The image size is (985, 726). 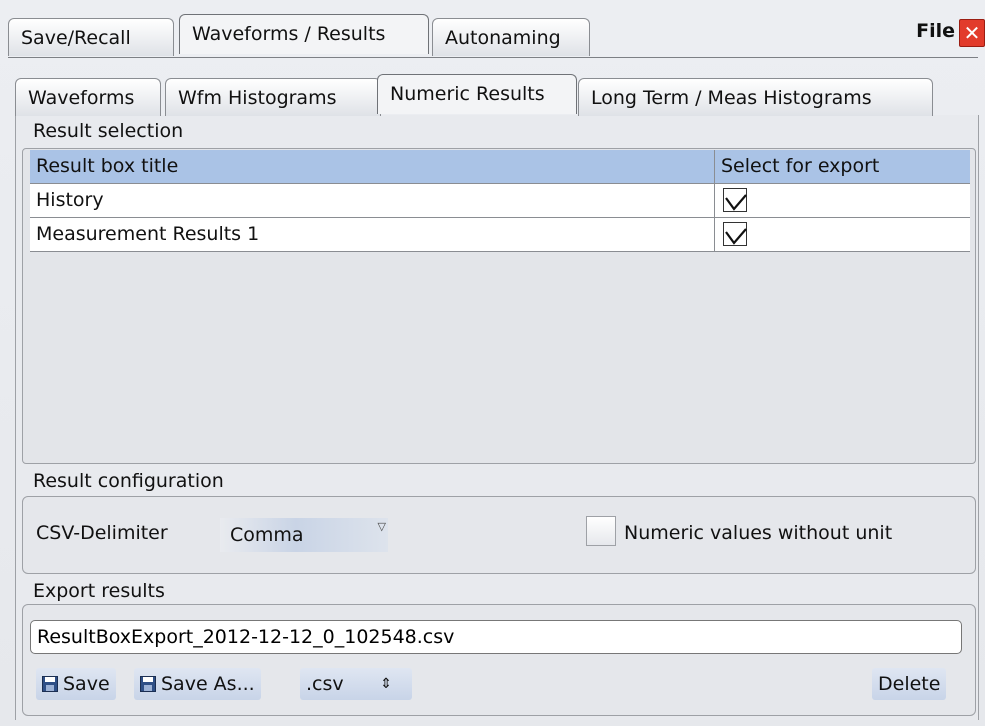 What do you see at coordinates (107, 166) in the screenshot?
I see `column-header-title: Result box title` at bounding box center [107, 166].